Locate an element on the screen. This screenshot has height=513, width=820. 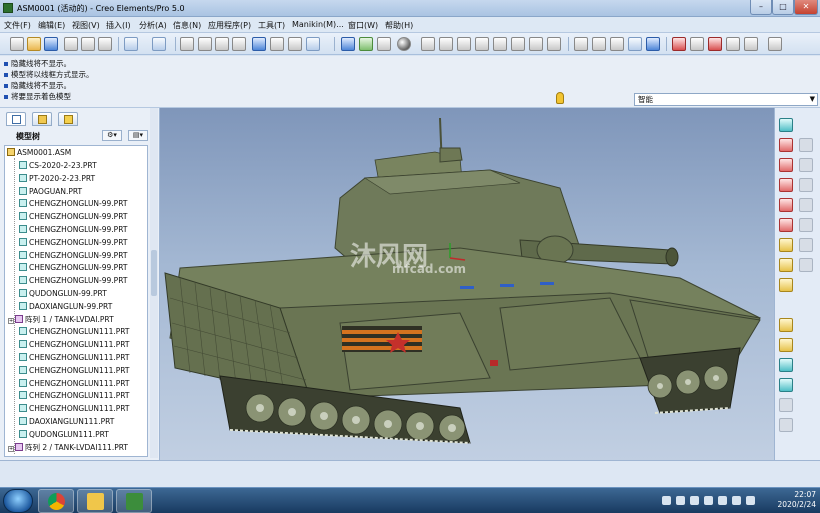
menu-view: 视图(V) is located at coordinates (86, 25).